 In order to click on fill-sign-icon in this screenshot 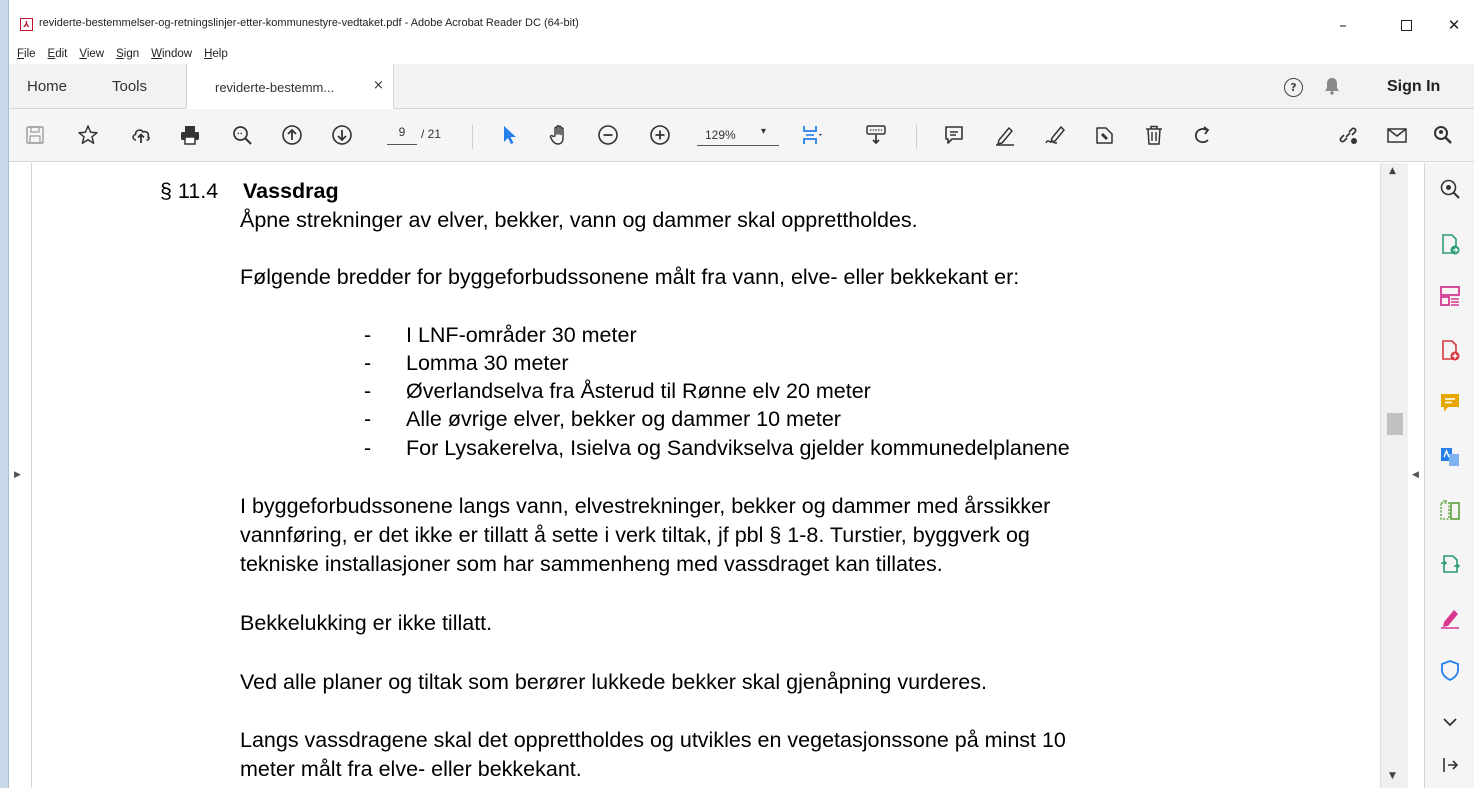, I will do `click(1450, 618)`.